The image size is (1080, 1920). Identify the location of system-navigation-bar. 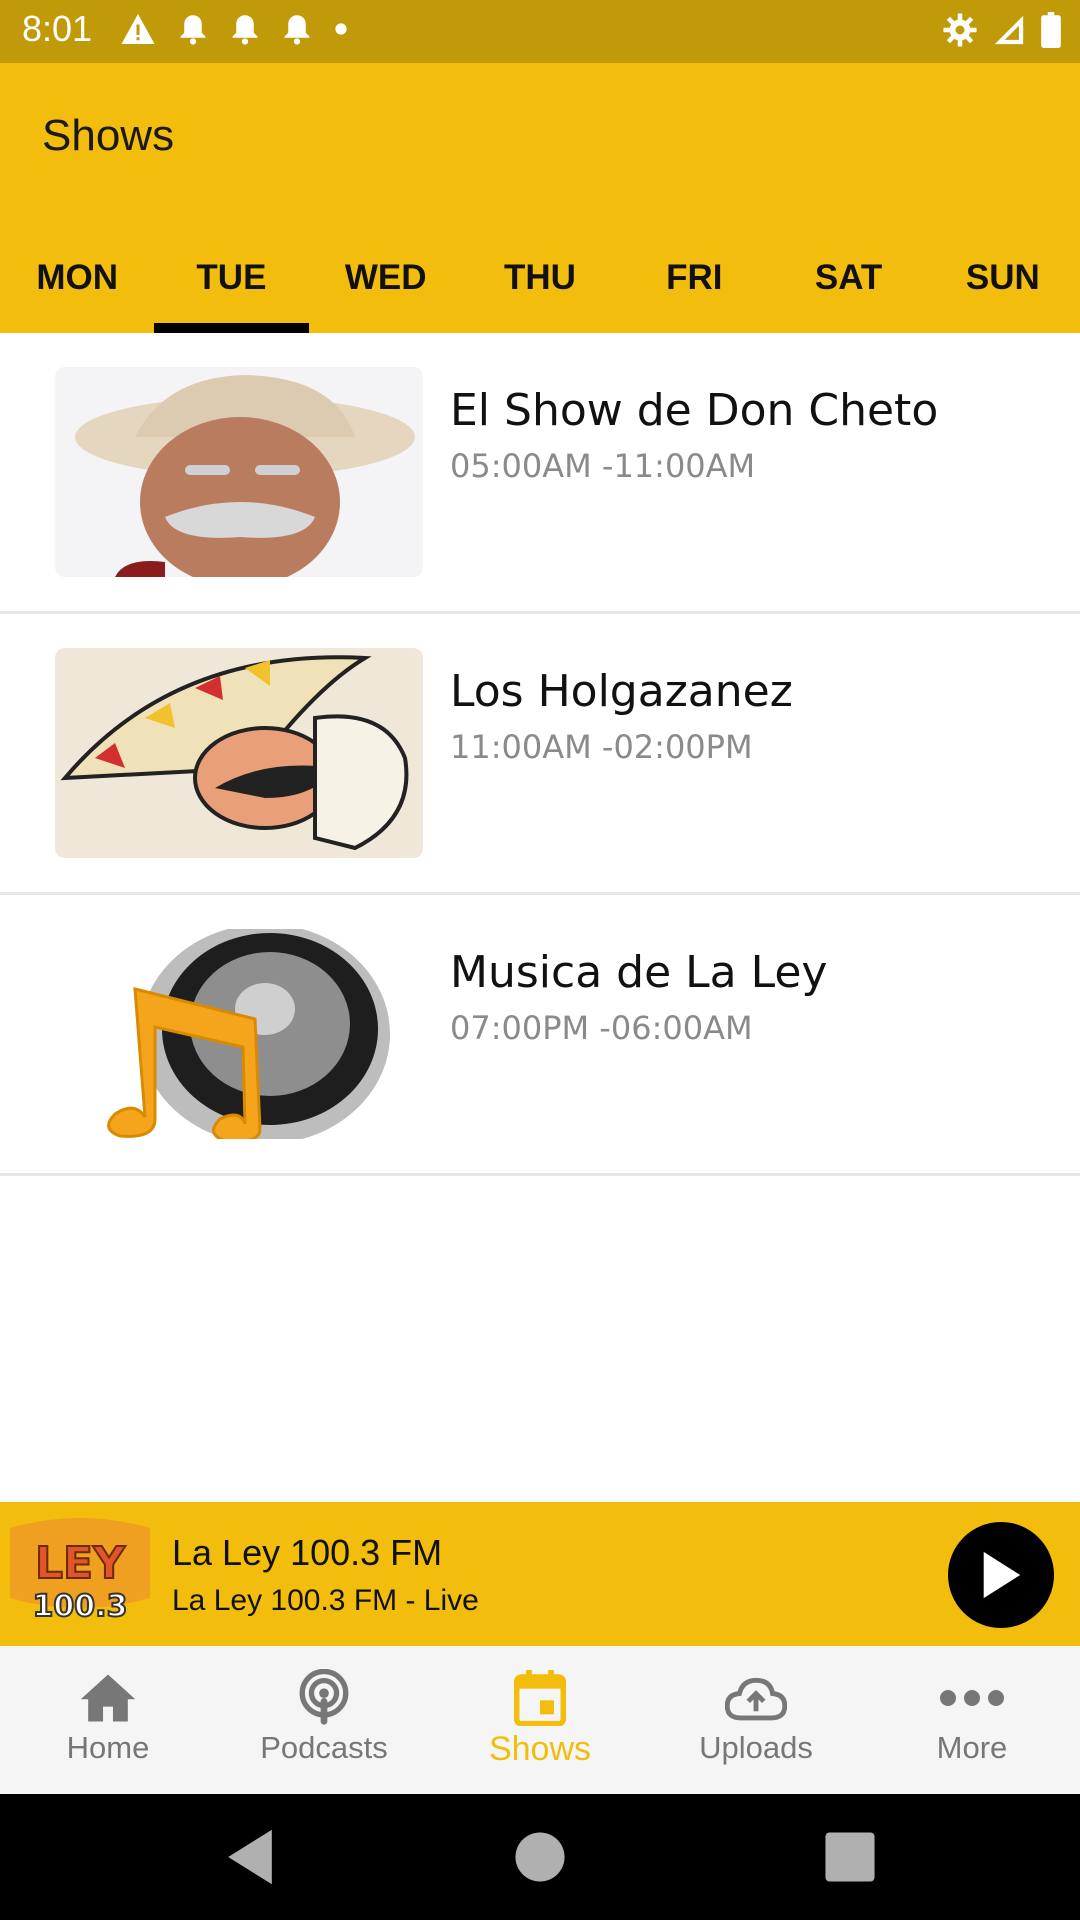
(540, 1857).